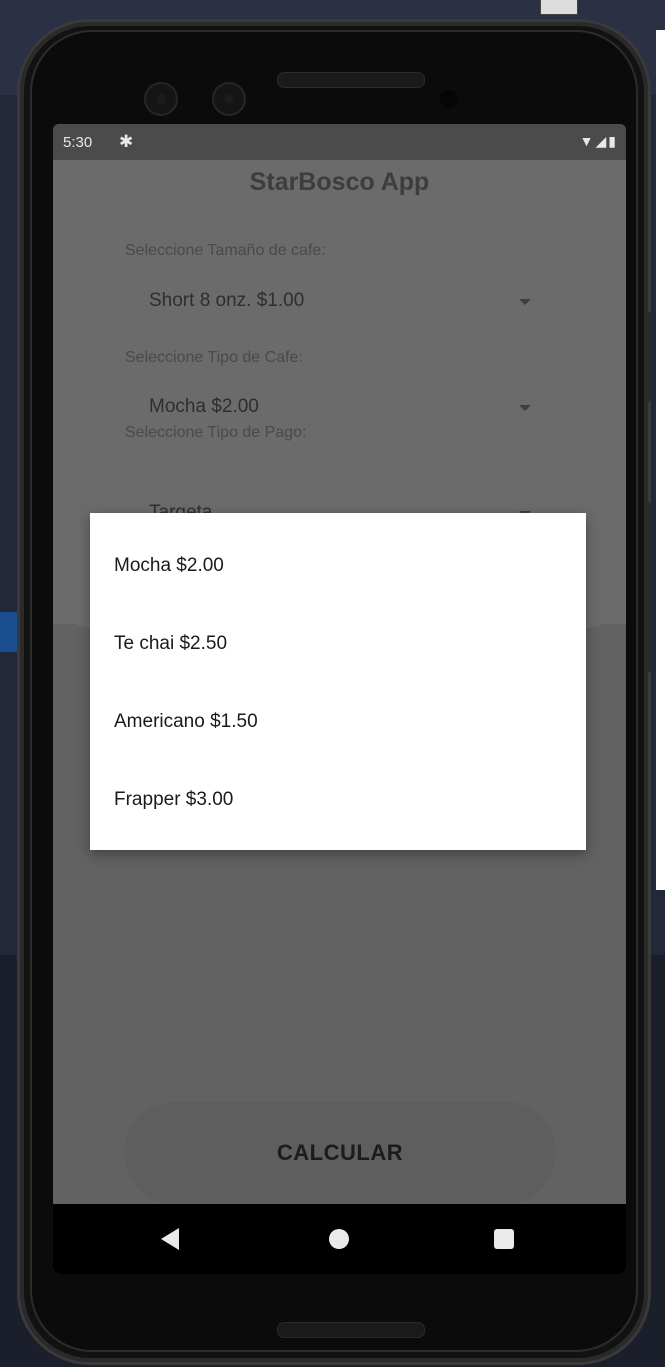 The image size is (665, 1367). What do you see at coordinates (170, 1239) in the screenshot?
I see `back-icon` at bounding box center [170, 1239].